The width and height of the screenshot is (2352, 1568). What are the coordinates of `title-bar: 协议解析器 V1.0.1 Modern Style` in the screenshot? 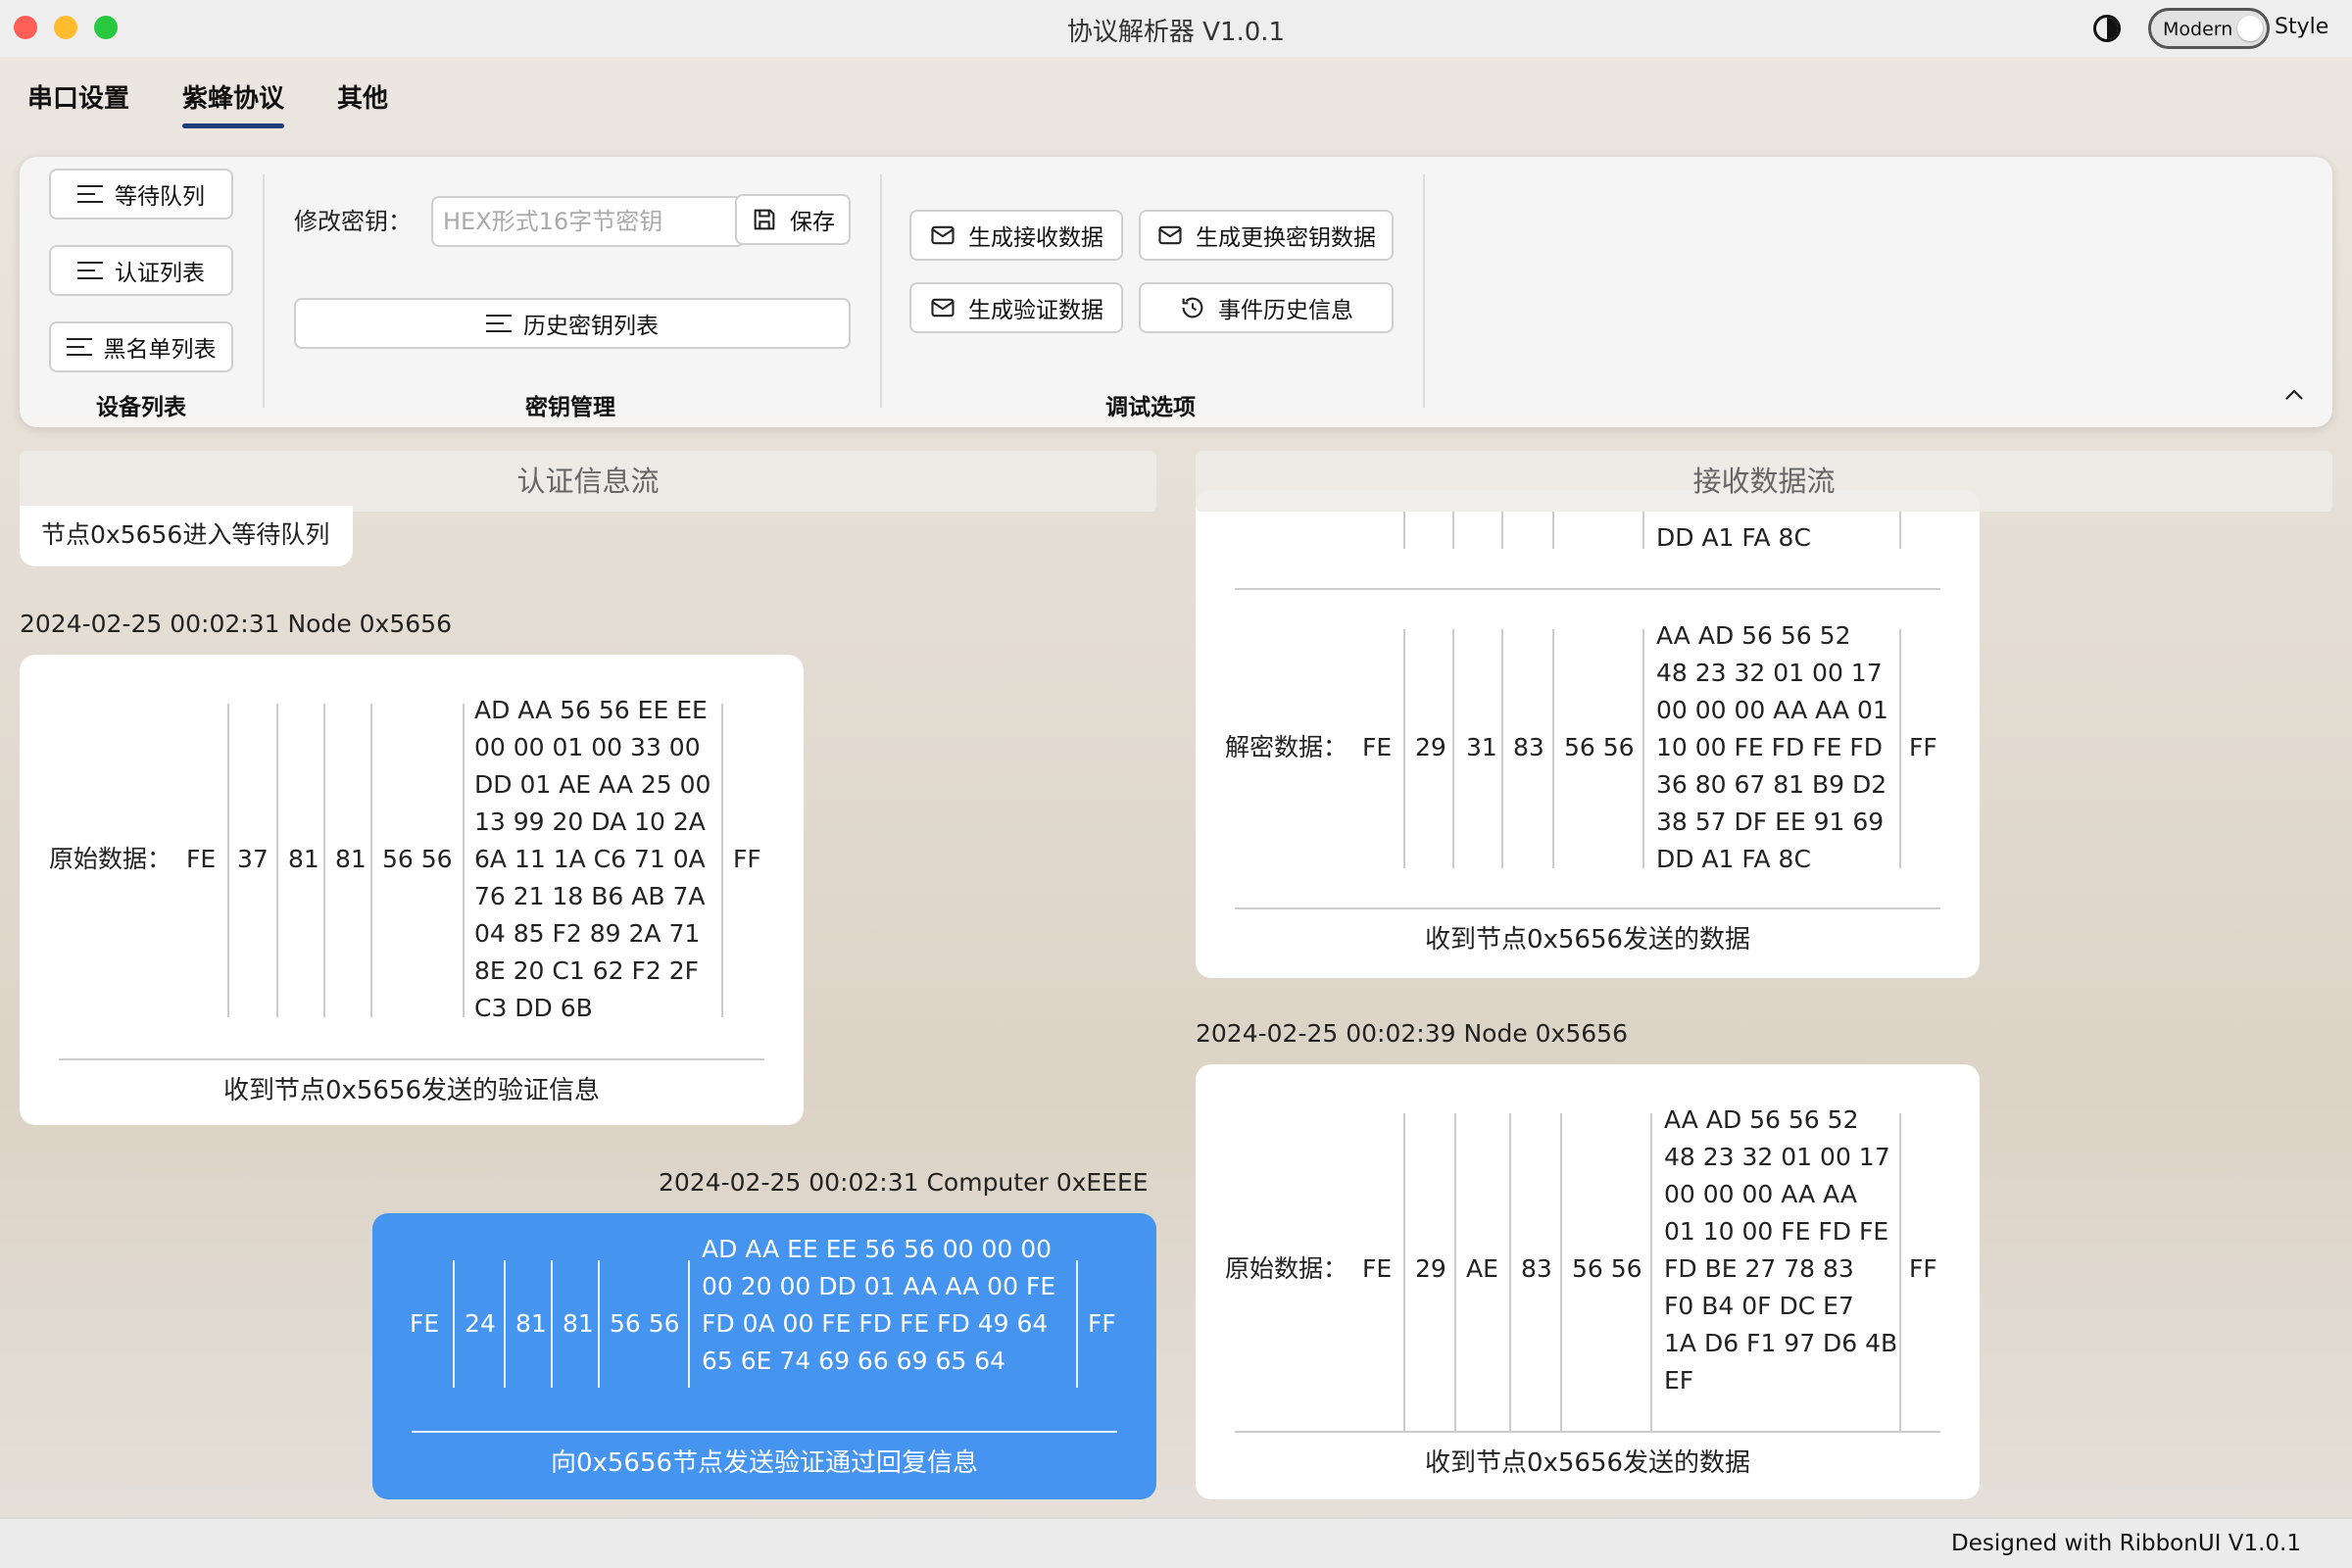 It's located at (1176, 28).